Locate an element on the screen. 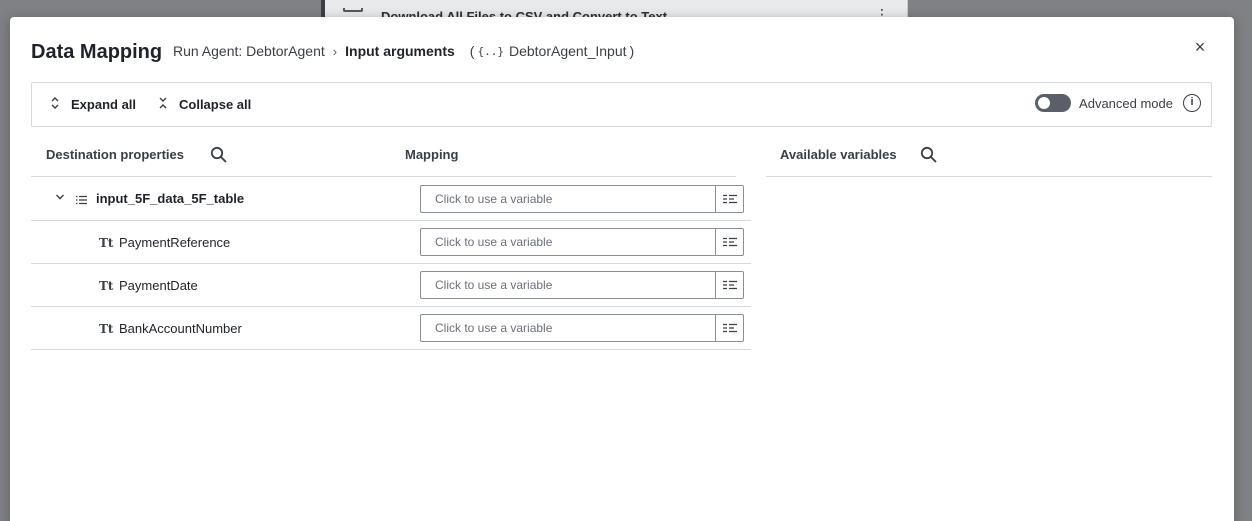 Image resolution: width=1252 pixels, height=521 pixels. object-icon: {..} is located at coordinates (490, 51).